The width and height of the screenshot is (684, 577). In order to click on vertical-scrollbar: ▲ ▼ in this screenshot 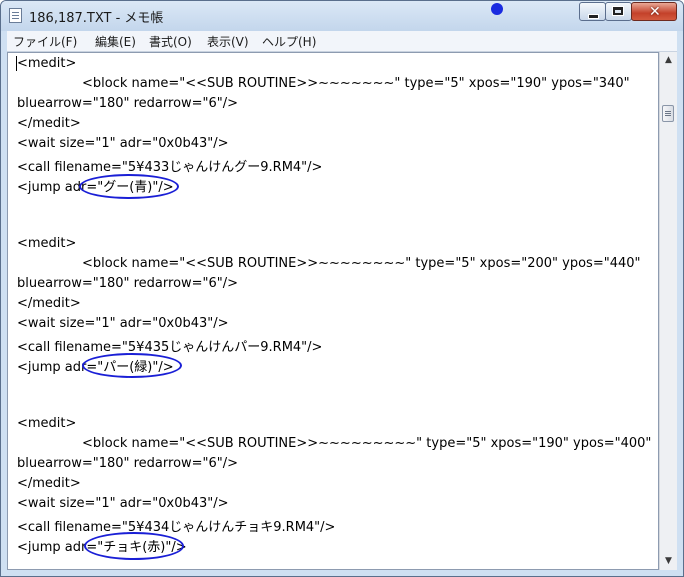, I will do `click(668, 311)`.